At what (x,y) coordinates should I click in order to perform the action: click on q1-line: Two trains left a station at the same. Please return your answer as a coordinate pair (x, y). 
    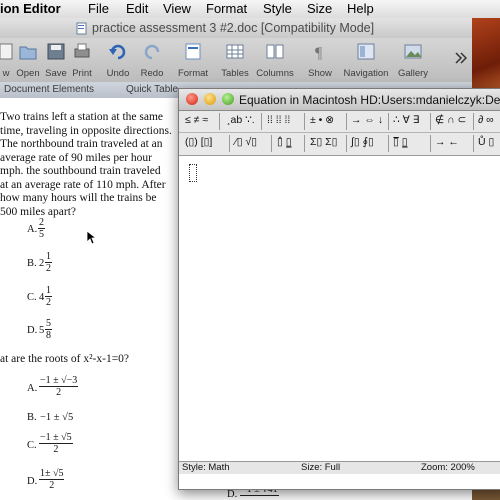
    Looking at the image, I should click on (82, 117).